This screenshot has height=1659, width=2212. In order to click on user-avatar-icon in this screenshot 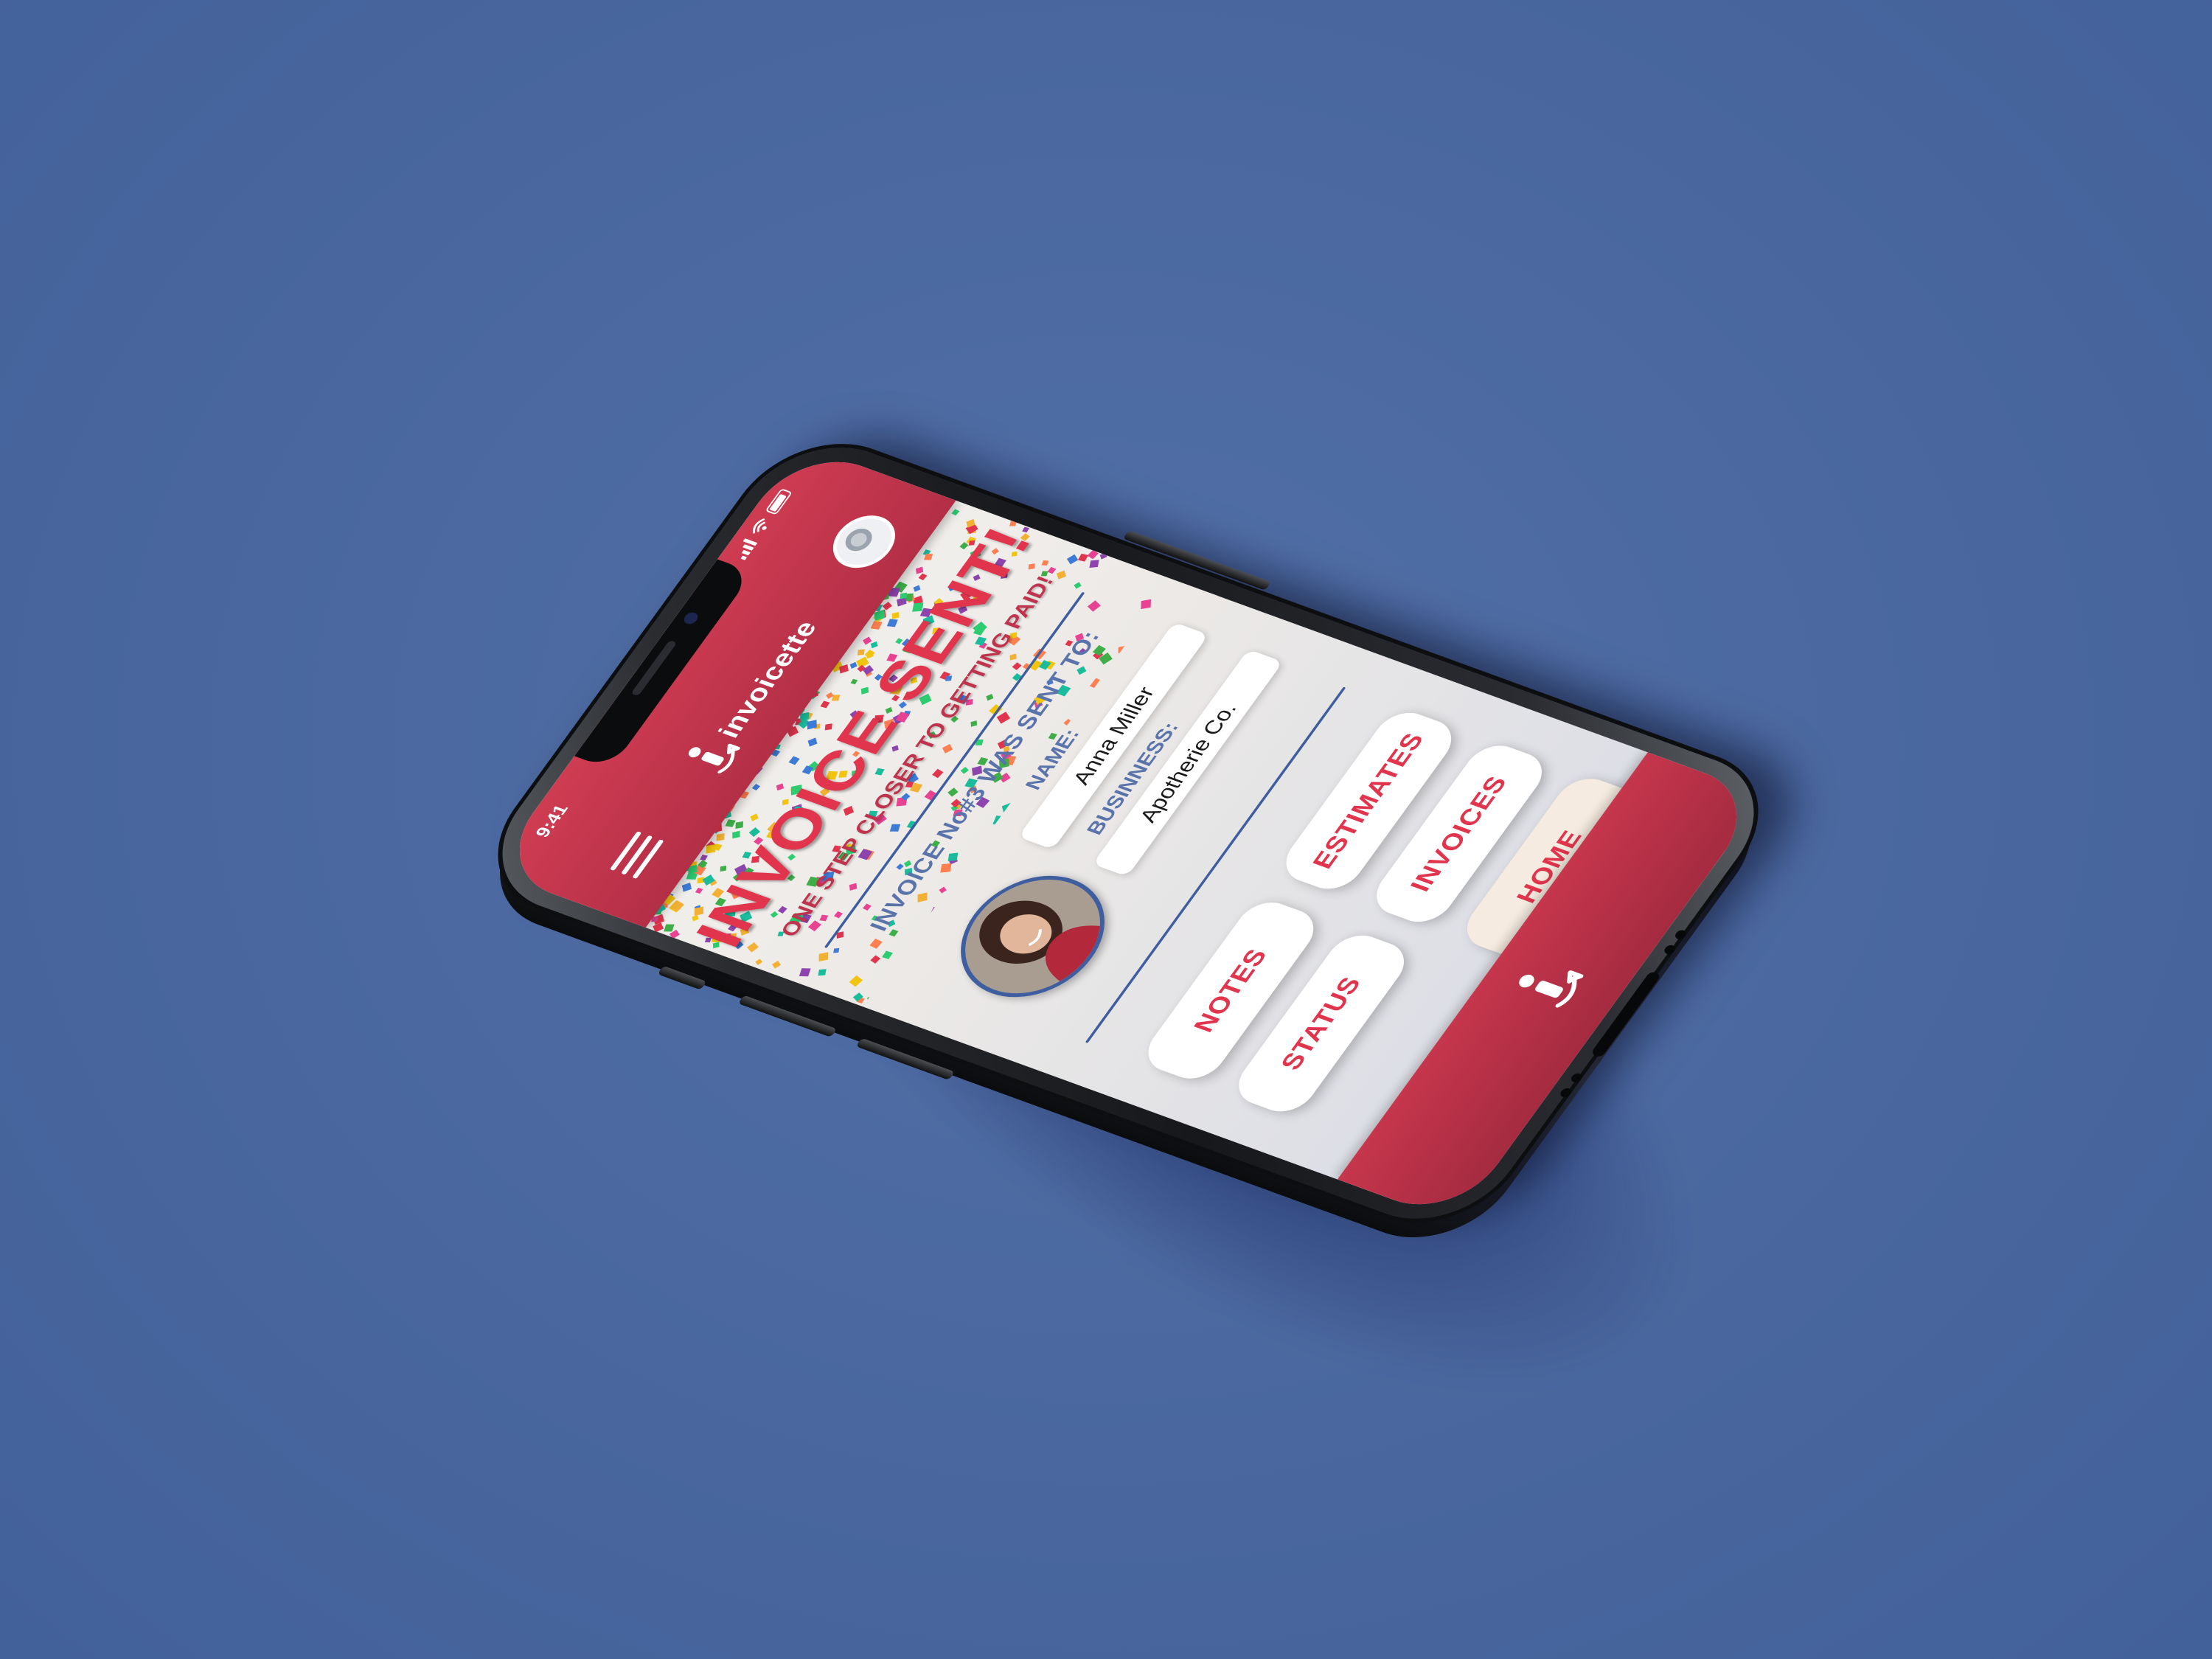, I will do `click(864, 542)`.